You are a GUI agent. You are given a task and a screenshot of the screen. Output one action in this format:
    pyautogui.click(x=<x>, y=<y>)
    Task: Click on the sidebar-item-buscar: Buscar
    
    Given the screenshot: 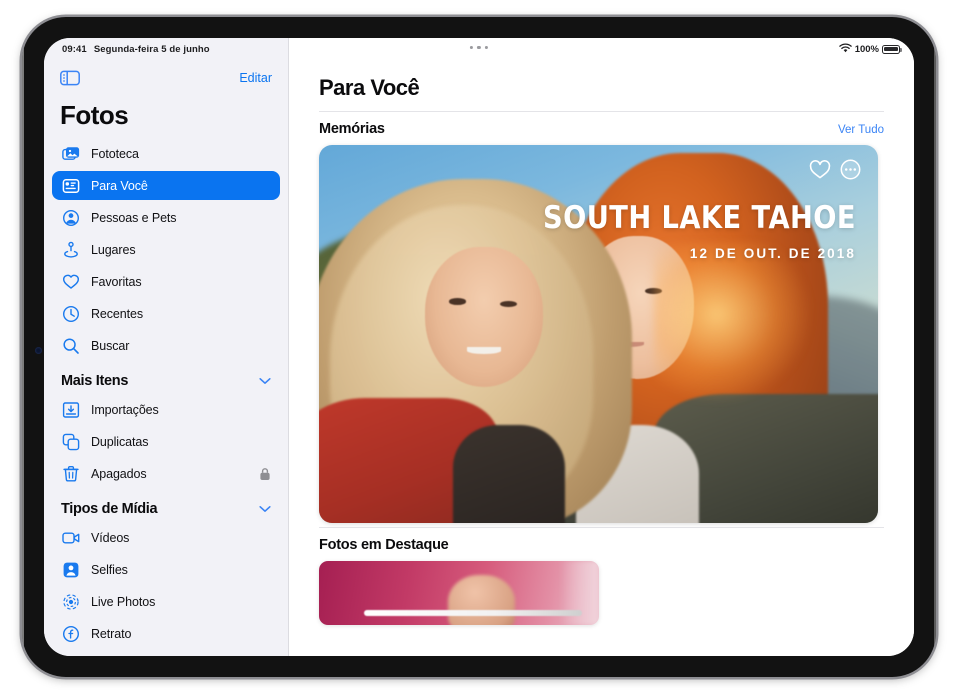 What is the action you would take?
    pyautogui.click(x=166, y=345)
    